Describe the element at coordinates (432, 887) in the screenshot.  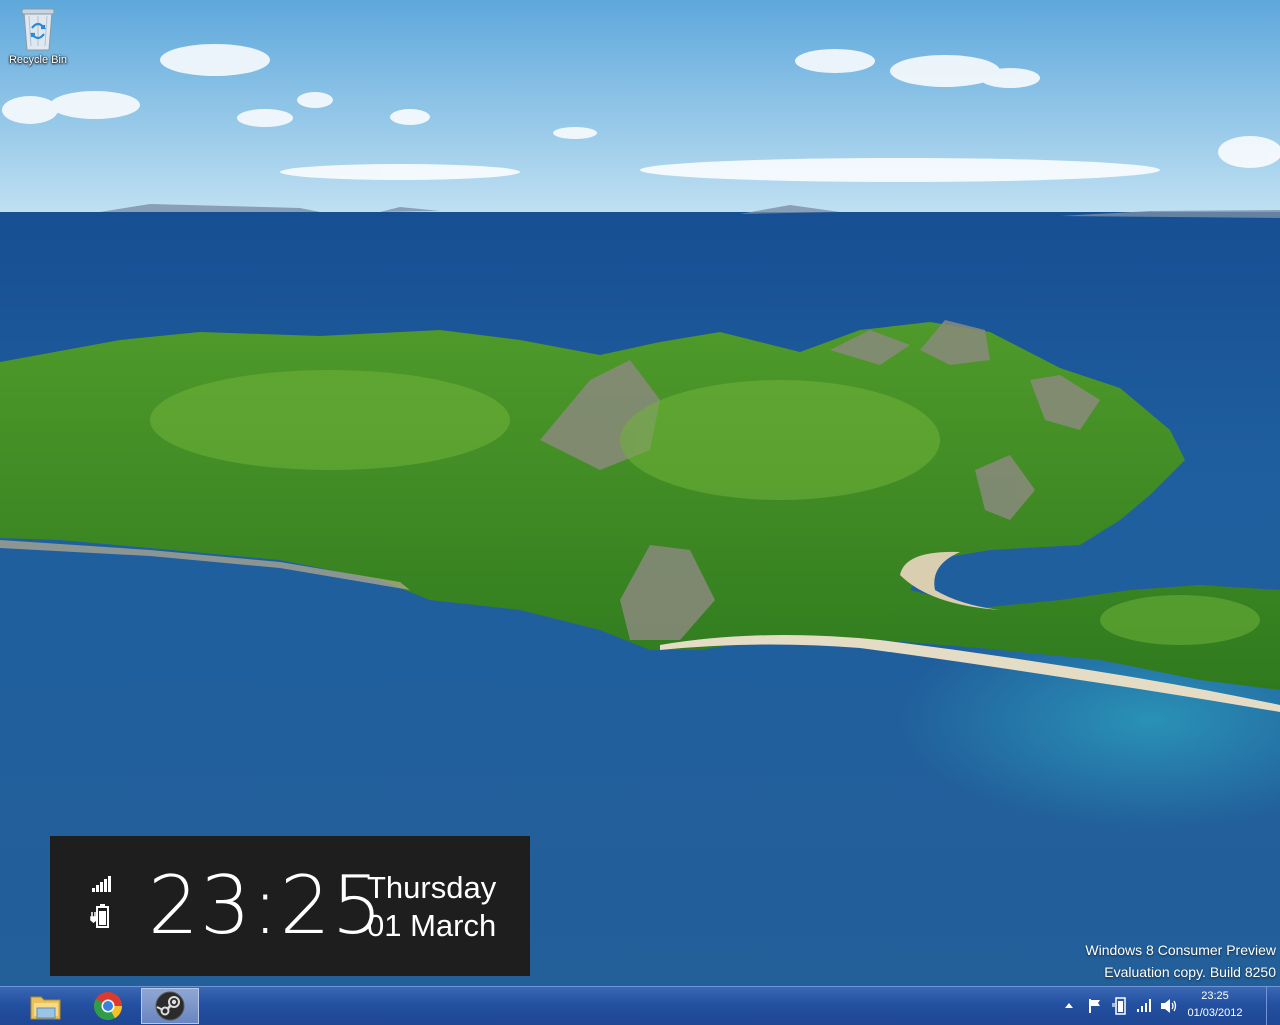
I see `clock-day: Thursday` at that location.